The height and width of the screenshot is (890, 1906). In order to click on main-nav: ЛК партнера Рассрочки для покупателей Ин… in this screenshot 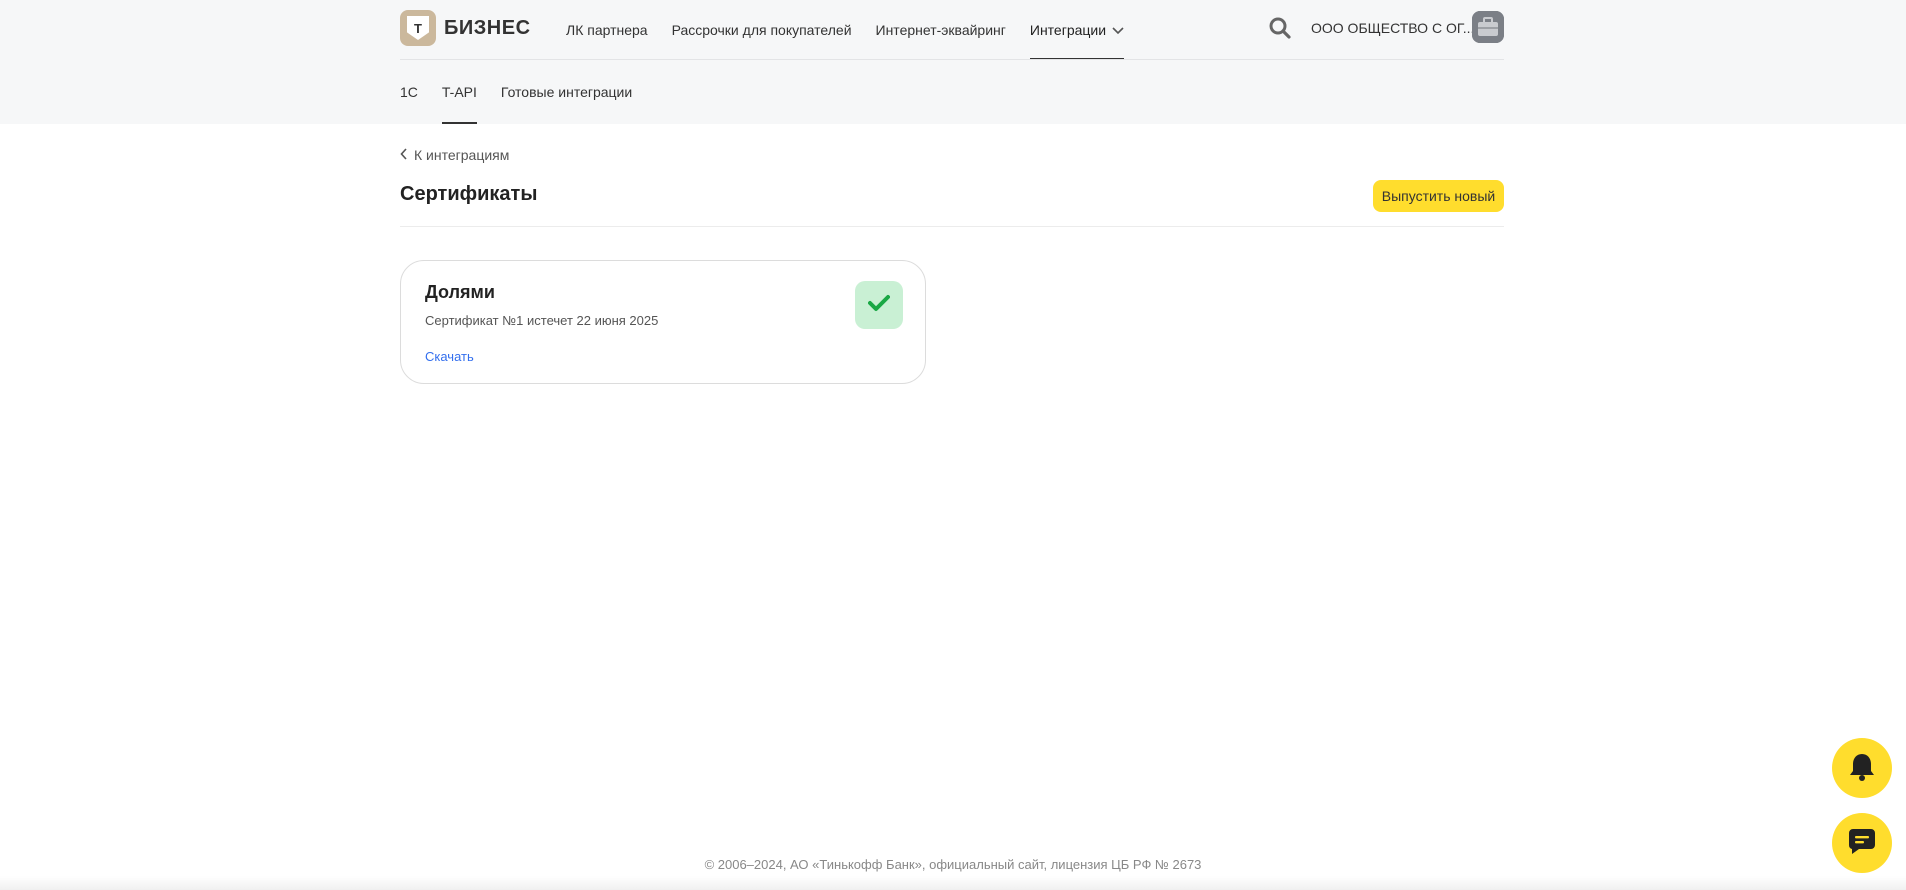, I will do `click(857, 30)`.